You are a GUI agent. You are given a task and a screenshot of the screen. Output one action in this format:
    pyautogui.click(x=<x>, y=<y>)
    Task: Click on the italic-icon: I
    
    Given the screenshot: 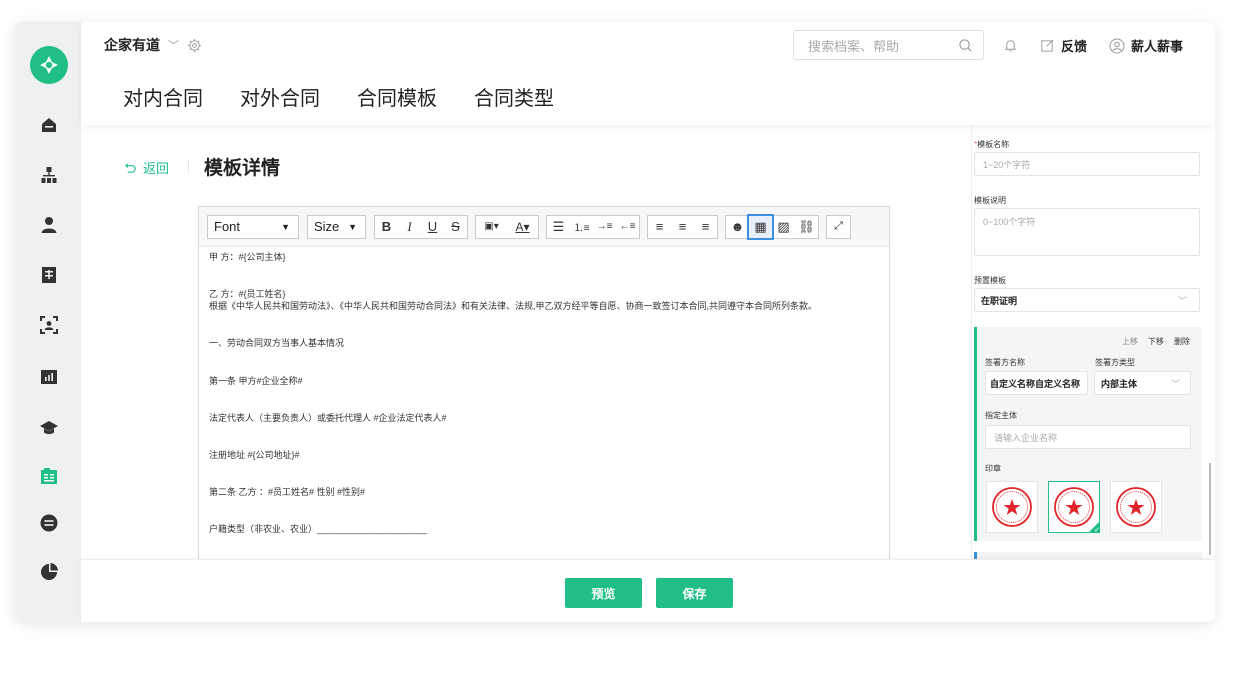 What is the action you would take?
    pyautogui.click(x=409, y=227)
    